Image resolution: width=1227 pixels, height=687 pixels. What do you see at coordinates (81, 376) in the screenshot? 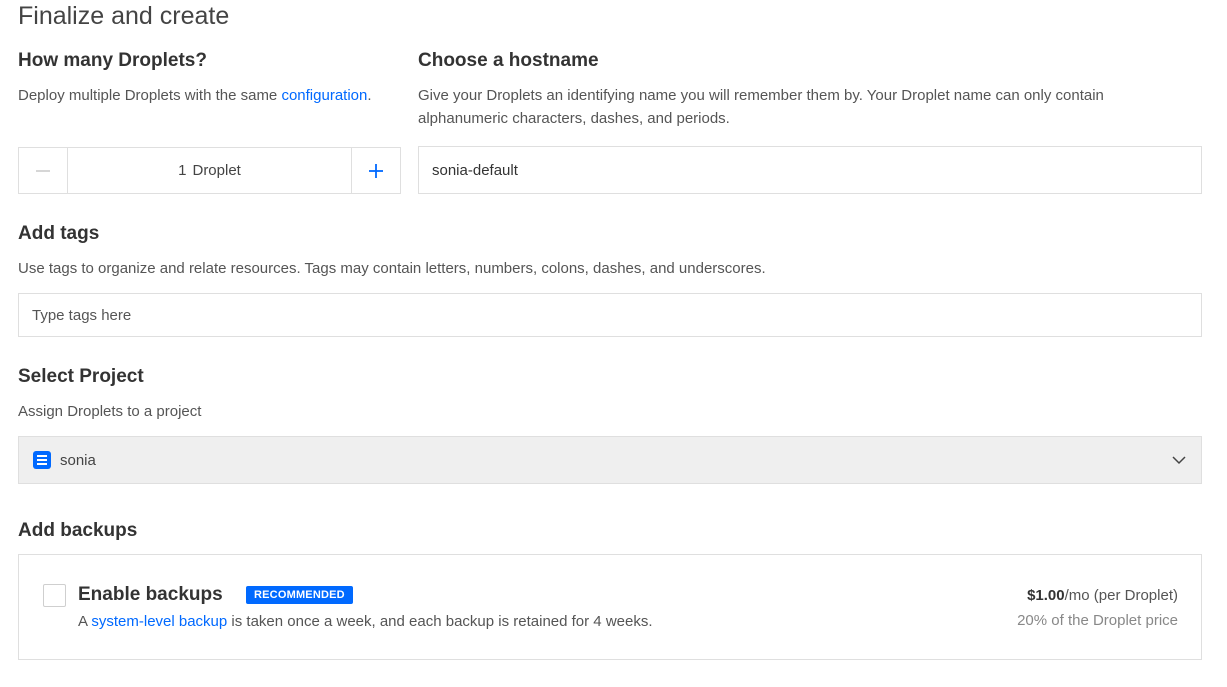
I see `project-heading: Select Project` at bounding box center [81, 376].